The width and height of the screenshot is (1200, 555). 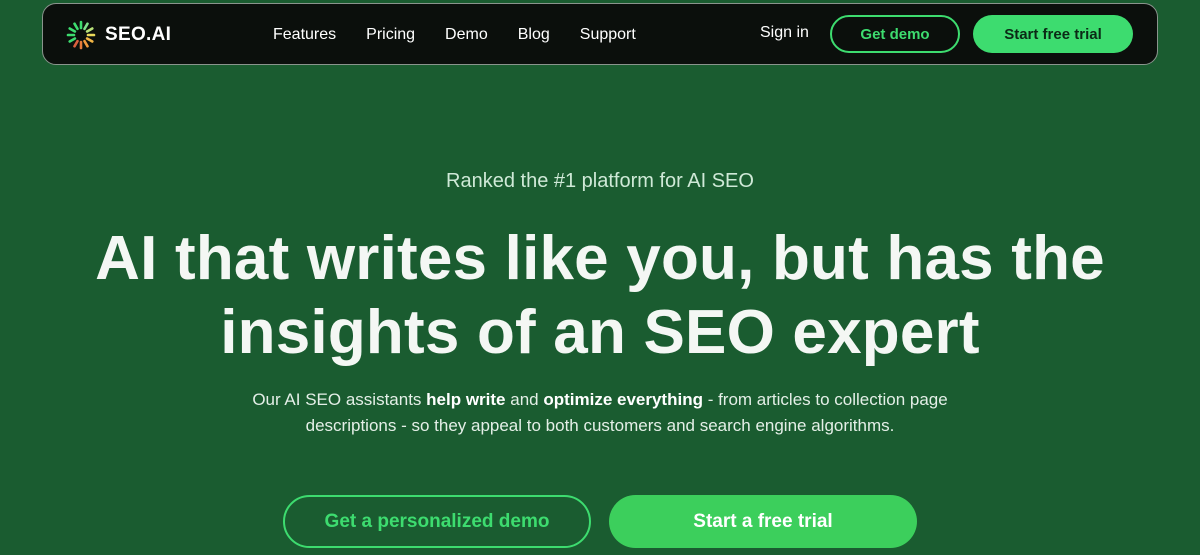 What do you see at coordinates (608, 35) in the screenshot?
I see `nav-link-support: Support` at bounding box center [608, 35].